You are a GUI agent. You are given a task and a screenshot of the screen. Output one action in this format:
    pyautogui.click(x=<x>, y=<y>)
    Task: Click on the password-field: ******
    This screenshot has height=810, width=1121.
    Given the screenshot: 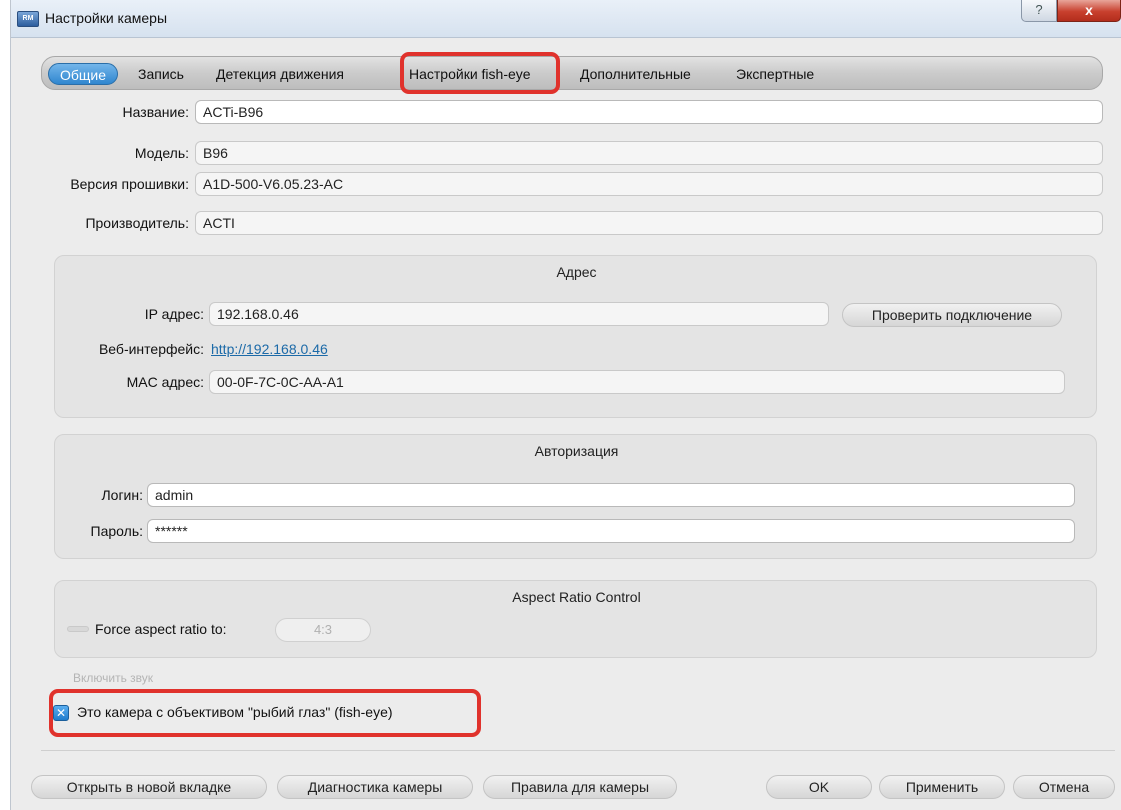 What is the action you would take?
    pyautogui.click(x=611, y=531)
    